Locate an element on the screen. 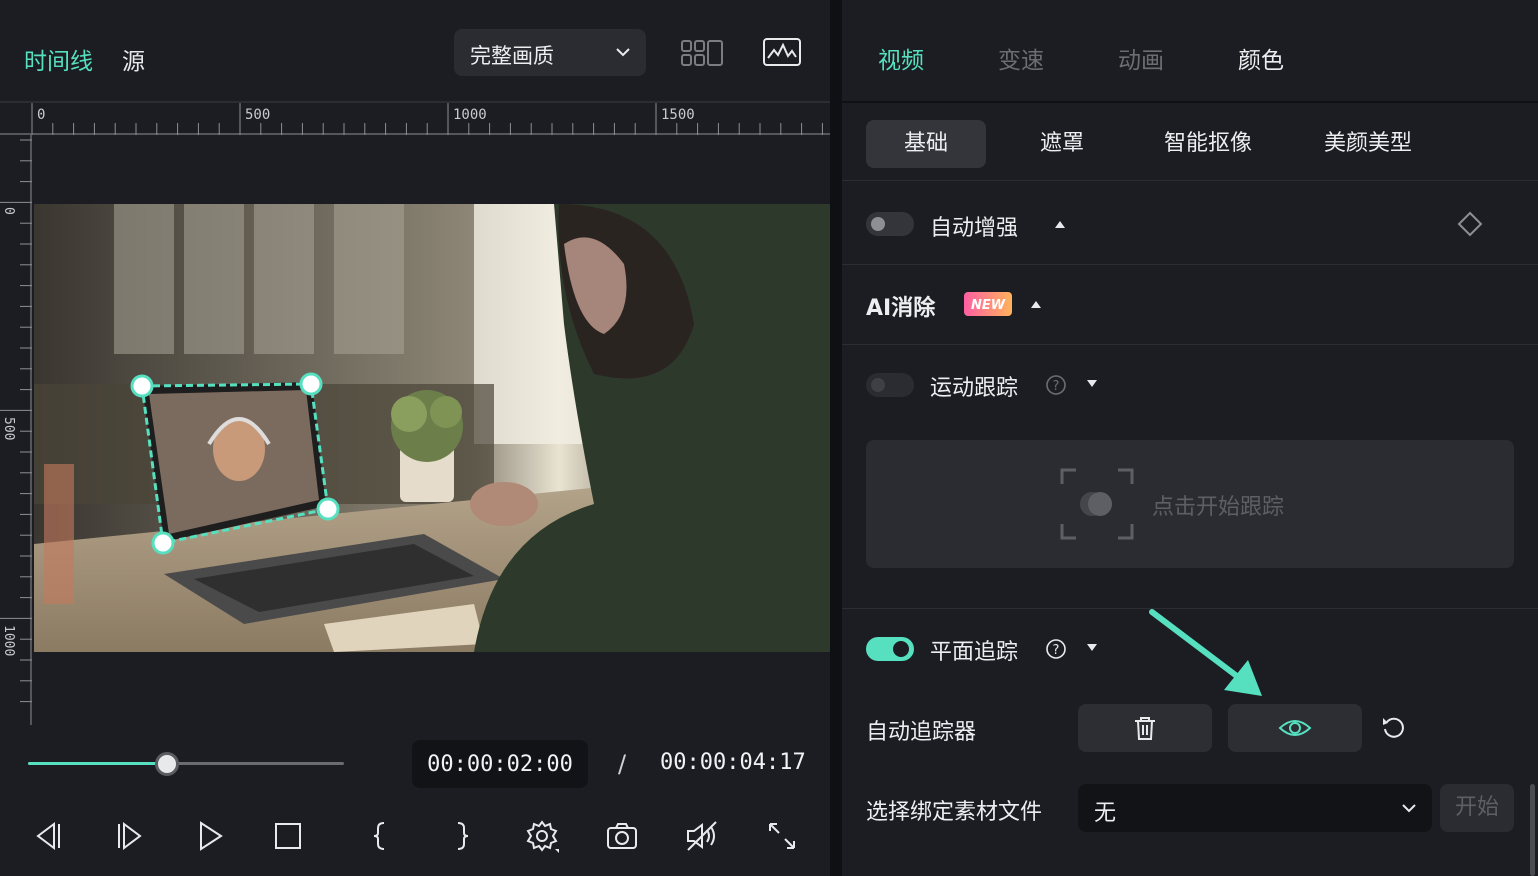 The height and width of the screenshot is (876, 1538). next-frame-icon is located at coordinates (130, 836).